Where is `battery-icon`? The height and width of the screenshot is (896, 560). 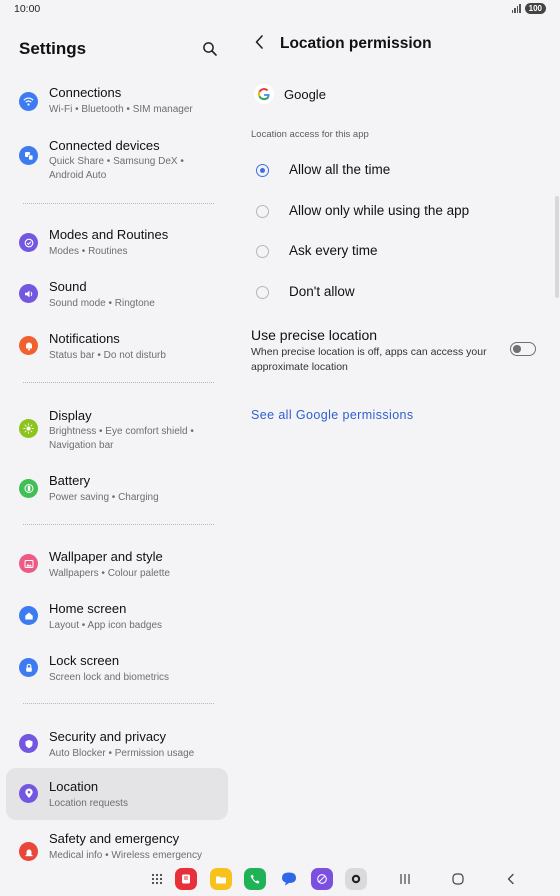 battery-icon is located at coordinates (28, 488).